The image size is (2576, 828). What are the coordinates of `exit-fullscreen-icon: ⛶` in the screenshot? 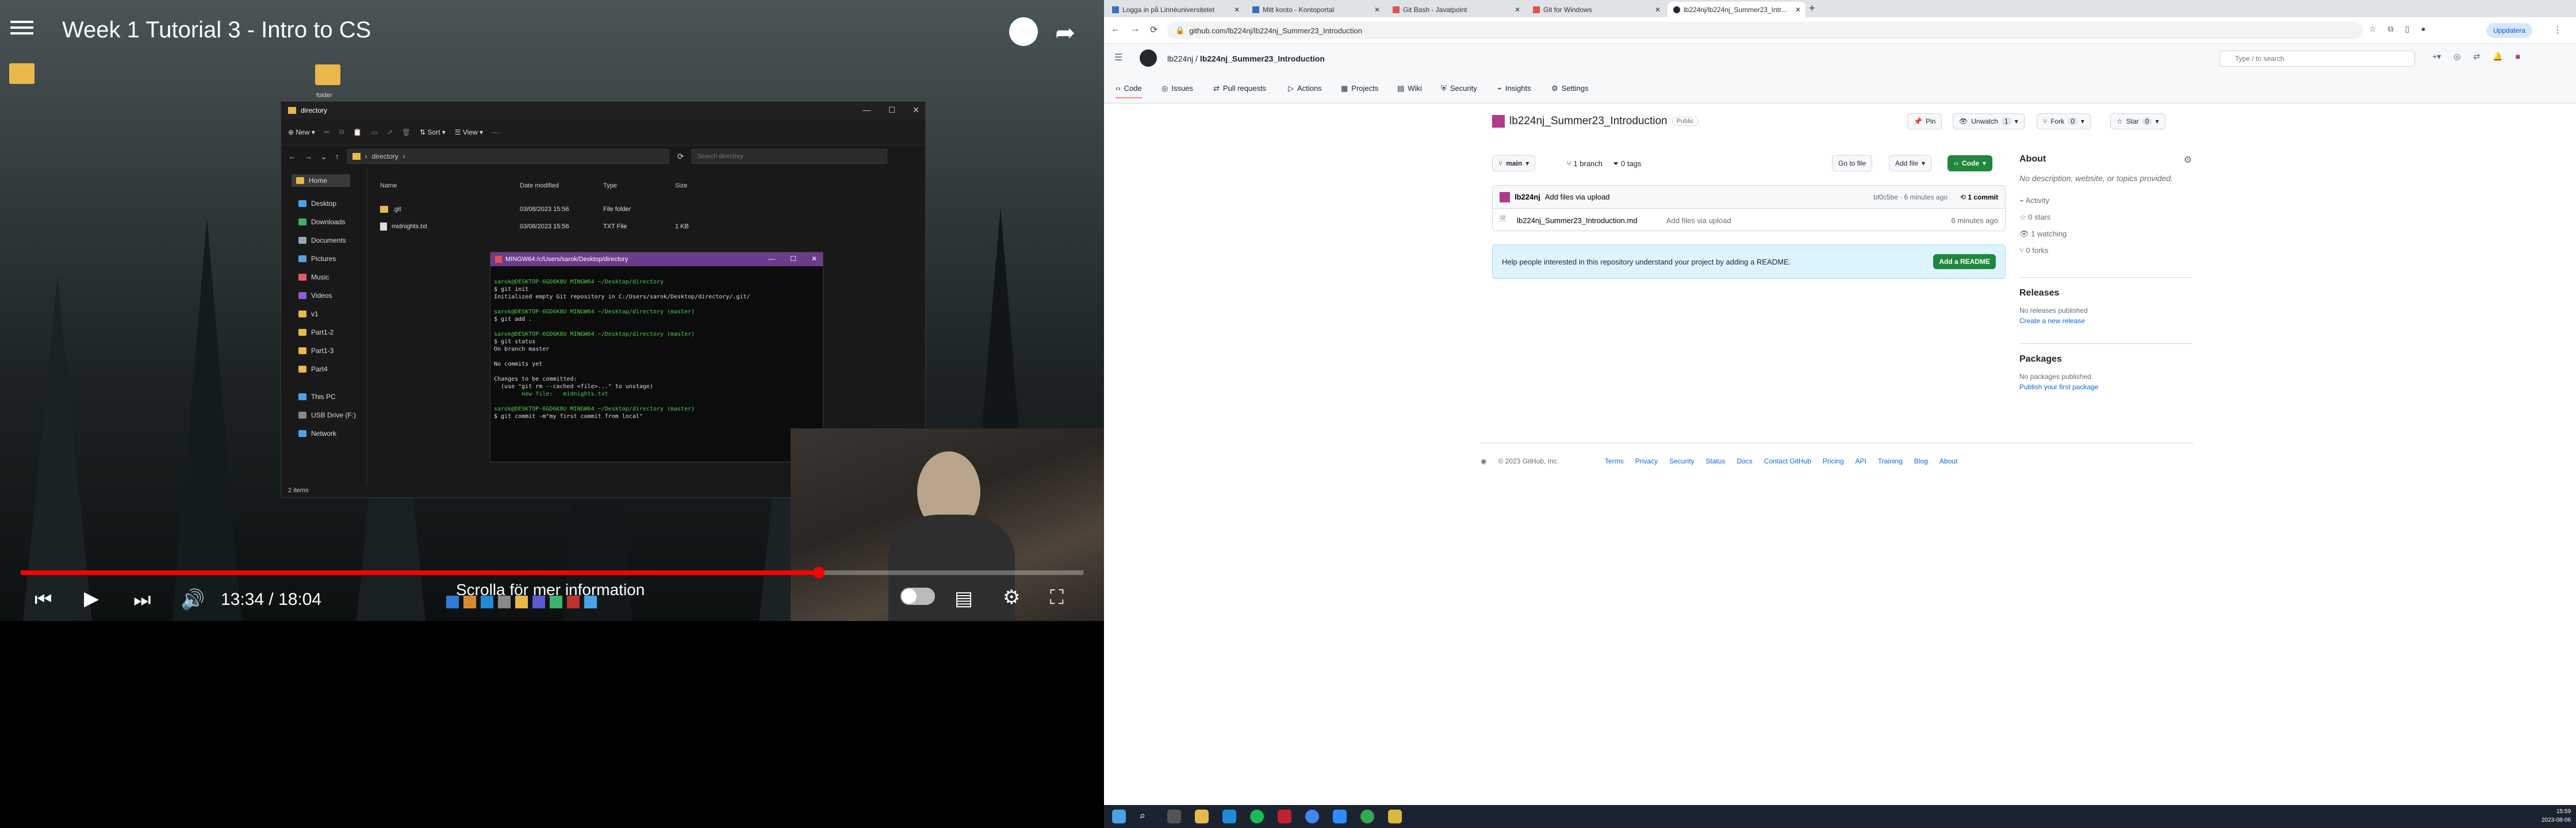 It's located at (1057, 597).